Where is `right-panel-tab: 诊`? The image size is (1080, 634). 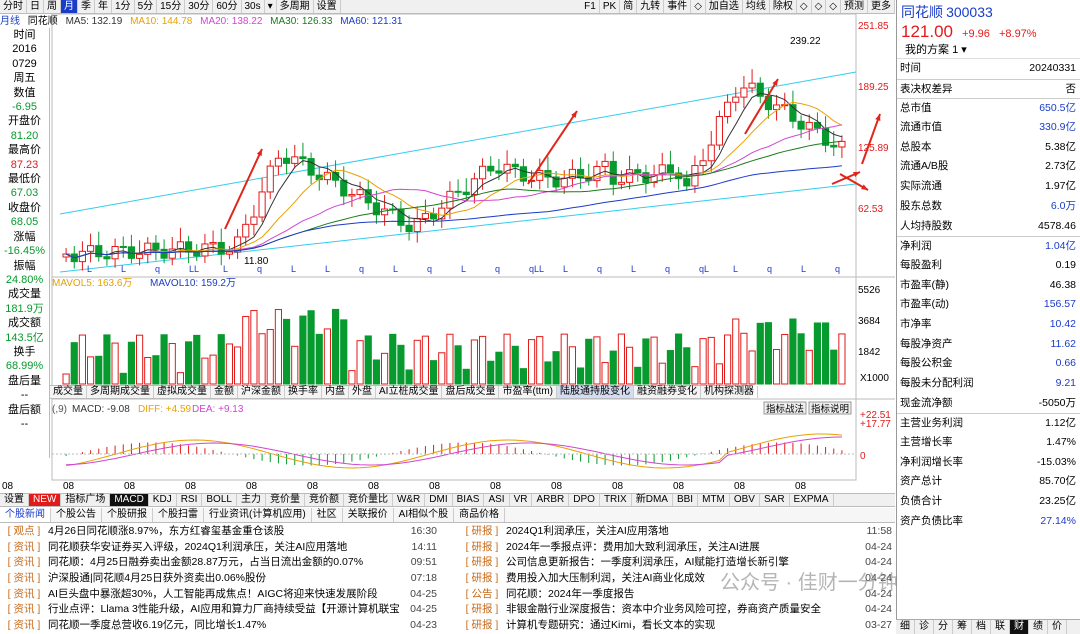
right-panel-tab: 诊 is located at coordinates (924, 627).